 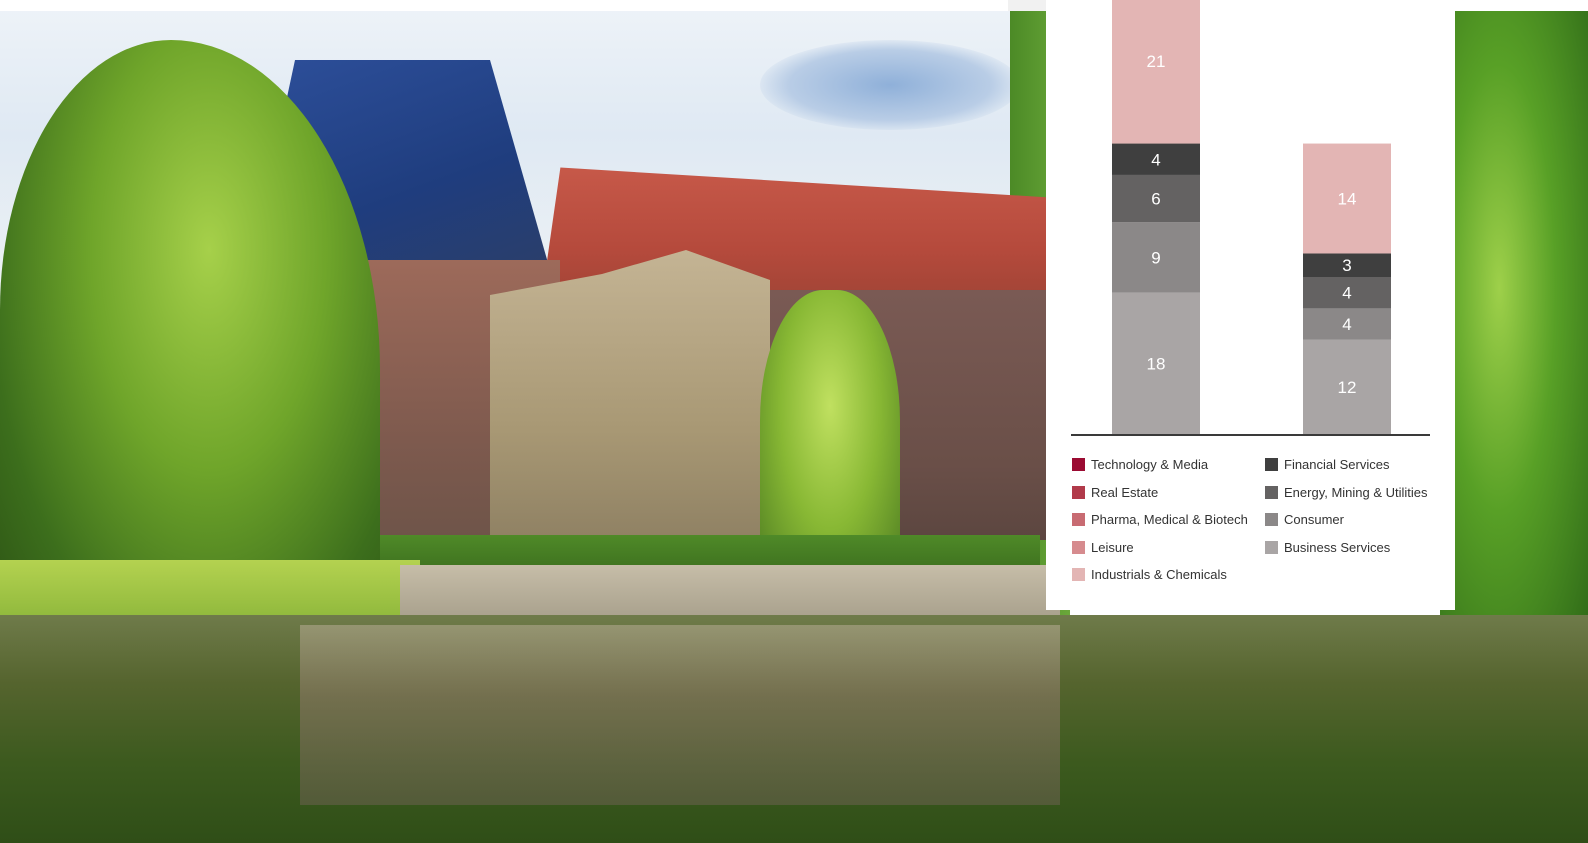 What do you see at coordinates (630, 400) in the screenshot?
I see `stone-facade` at bounding box center [630, 400].